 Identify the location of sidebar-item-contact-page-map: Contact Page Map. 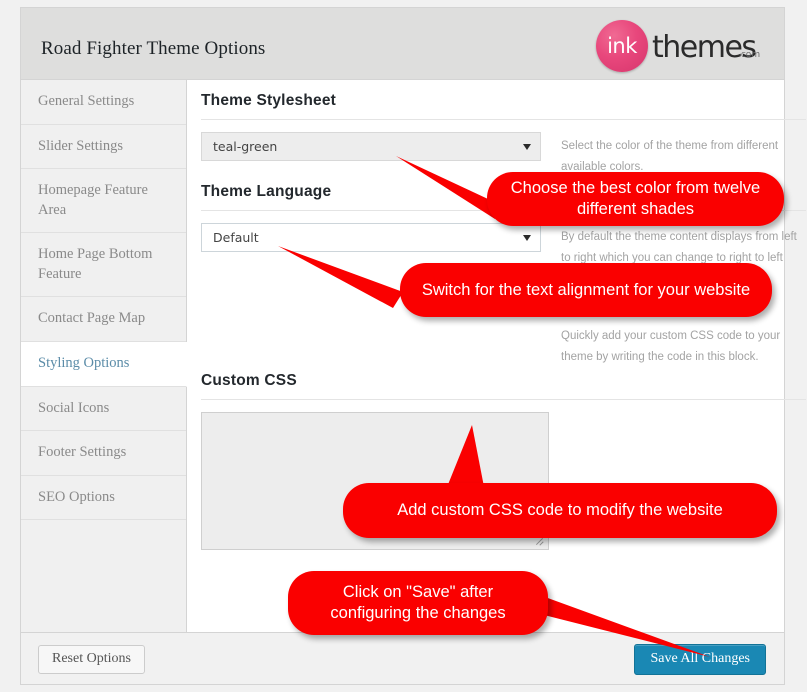
(103, 319).